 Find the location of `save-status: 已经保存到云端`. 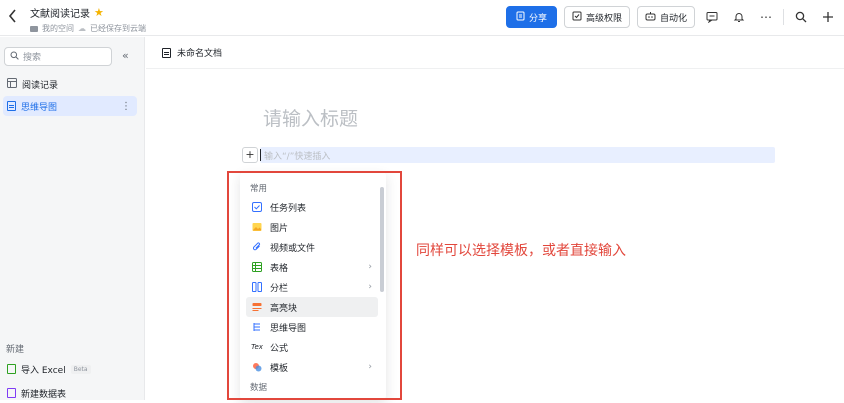

save-status: 已经保存到云端 is located at coordinates (118, 28).